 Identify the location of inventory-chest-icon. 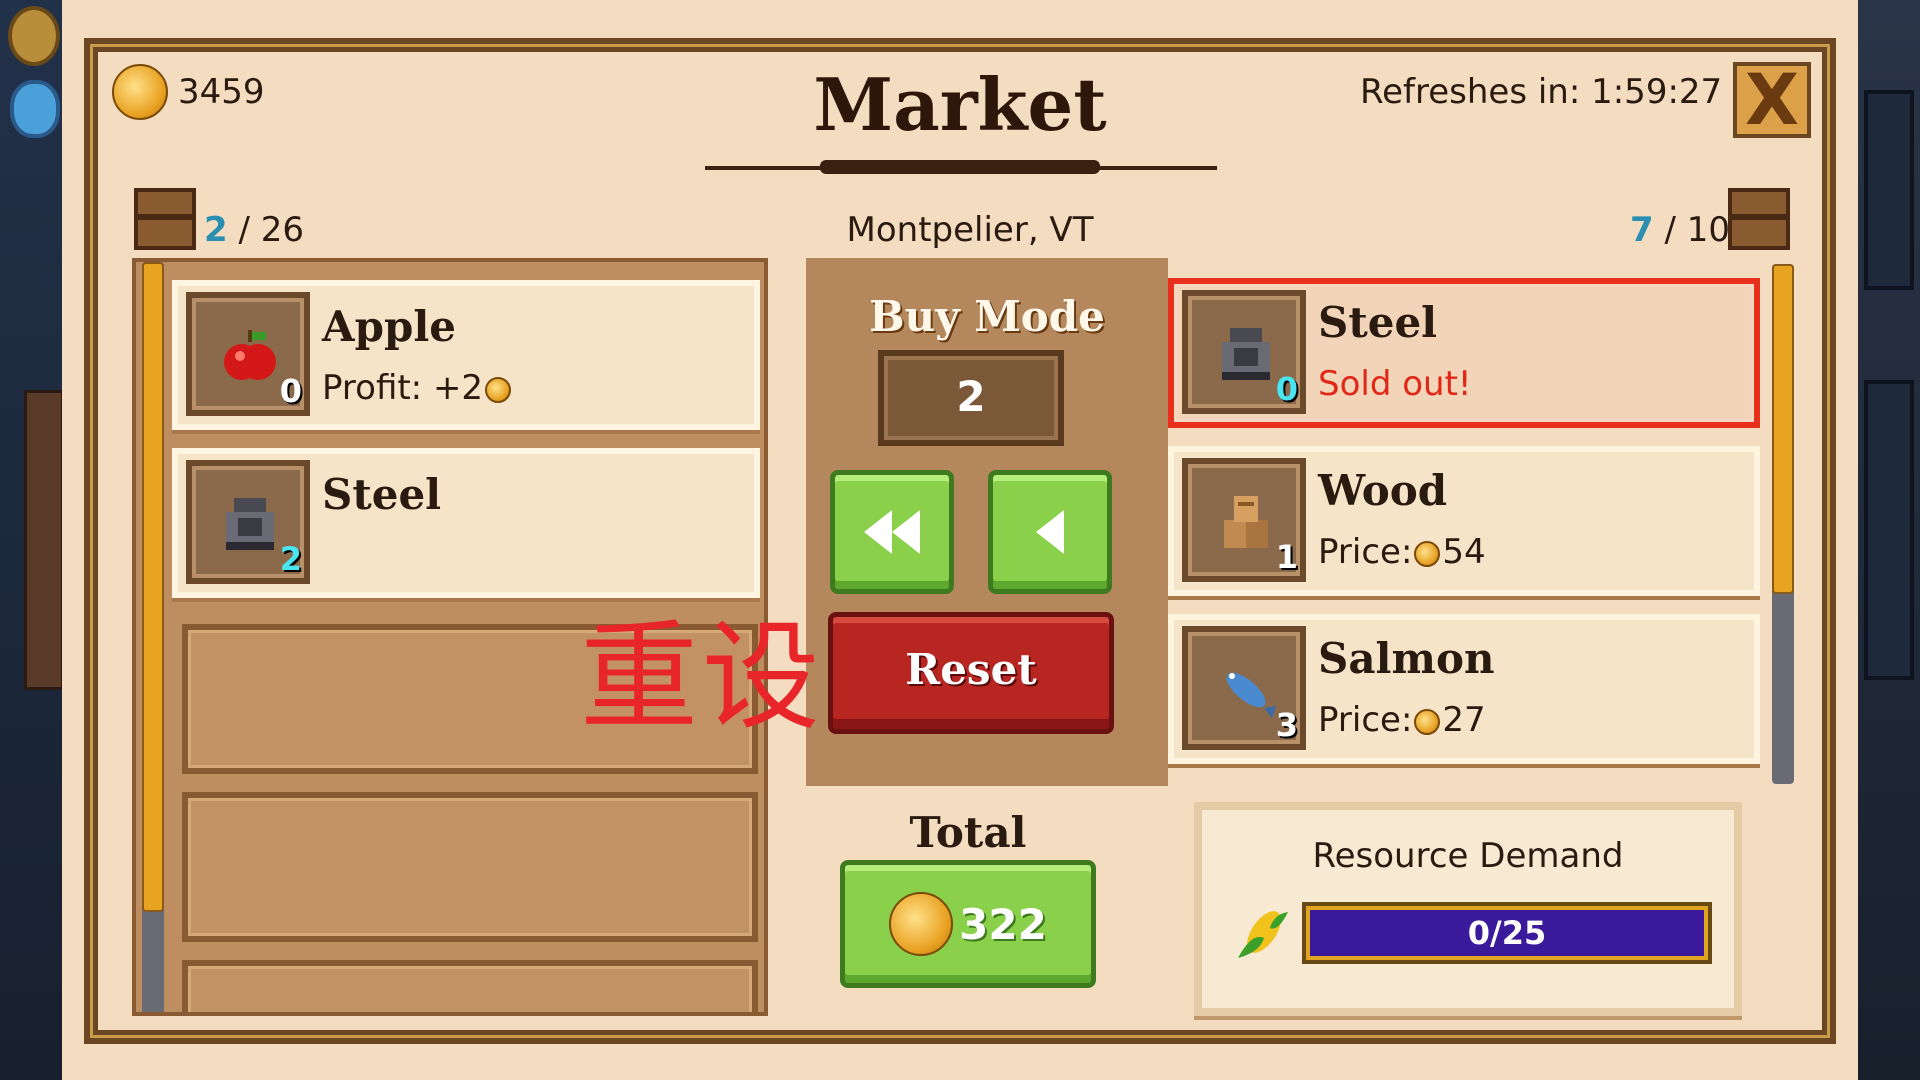
(165, 219).